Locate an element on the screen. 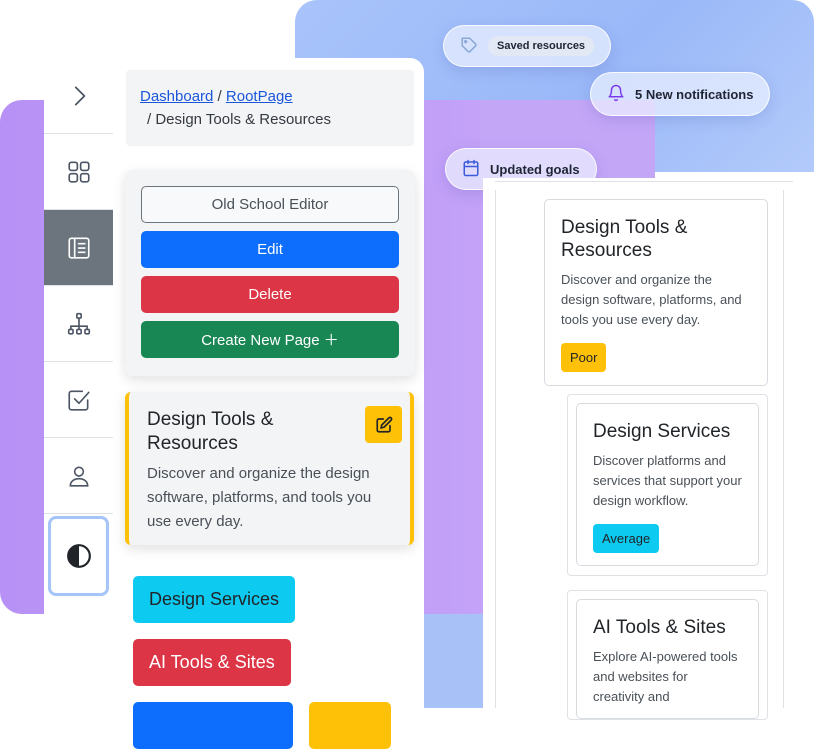 The height and width of the screenshot is (749, 814). tree-root-title: Design Tools & Resources is located at coordinates (624, 239).